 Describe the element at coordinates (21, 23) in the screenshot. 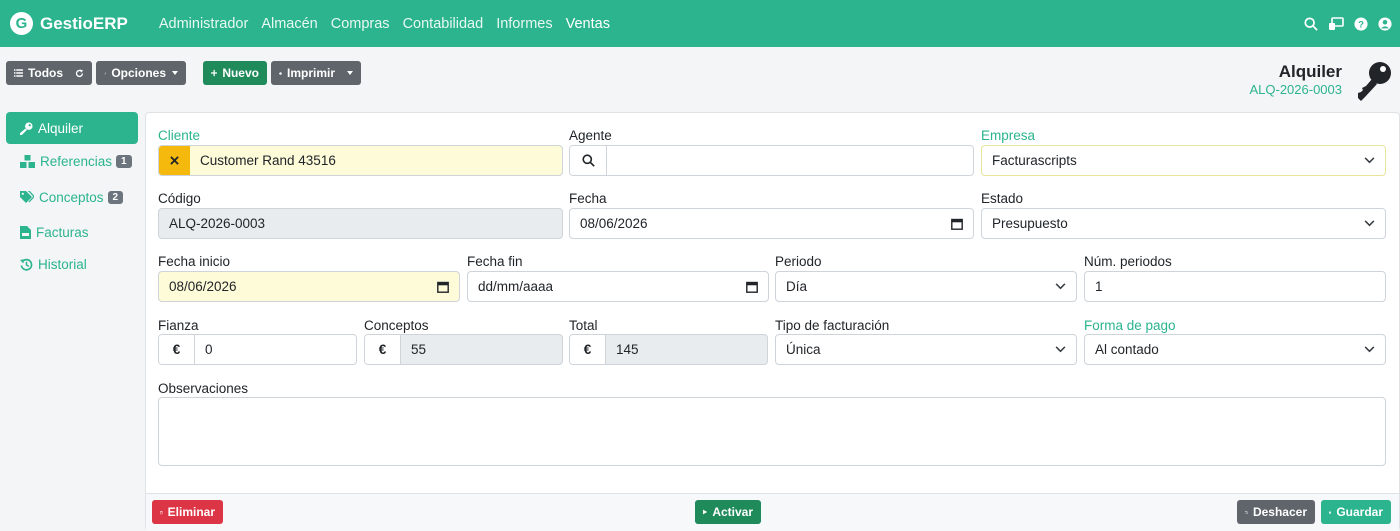

I see `brand-logo: G` at that location.